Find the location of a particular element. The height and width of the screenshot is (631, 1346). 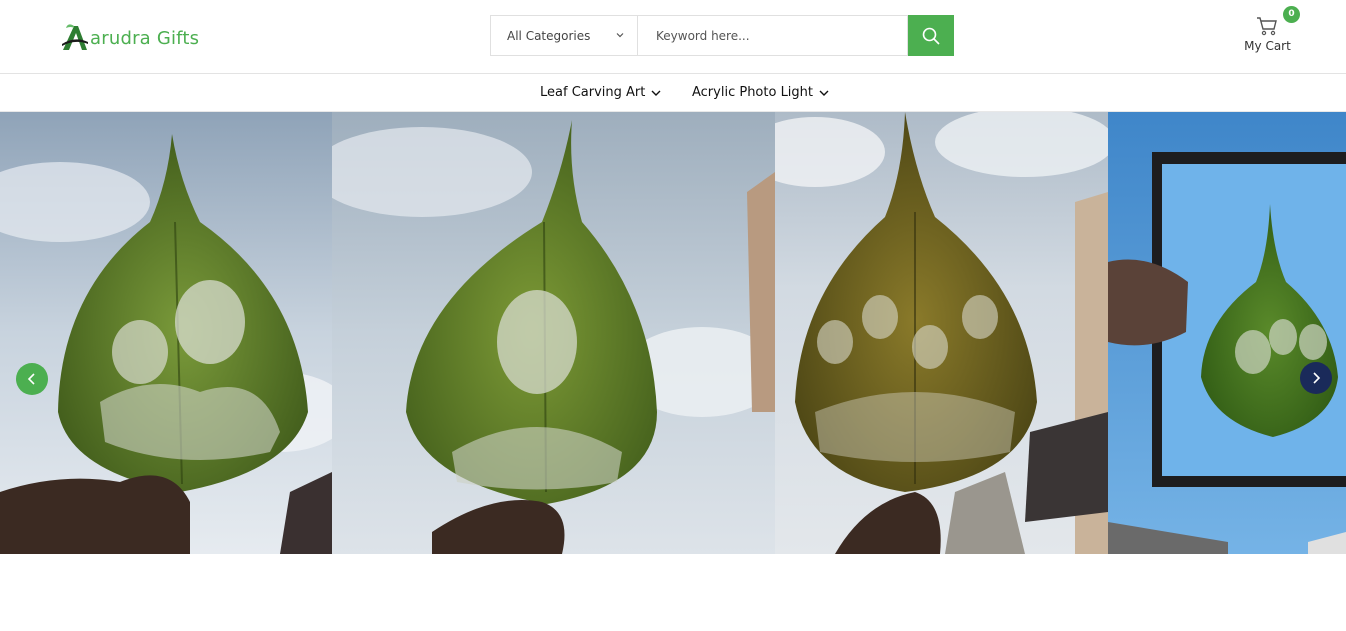

nav-item-leaf-carving-art: Leaf Carving Art is located at coordinates (600, 92).